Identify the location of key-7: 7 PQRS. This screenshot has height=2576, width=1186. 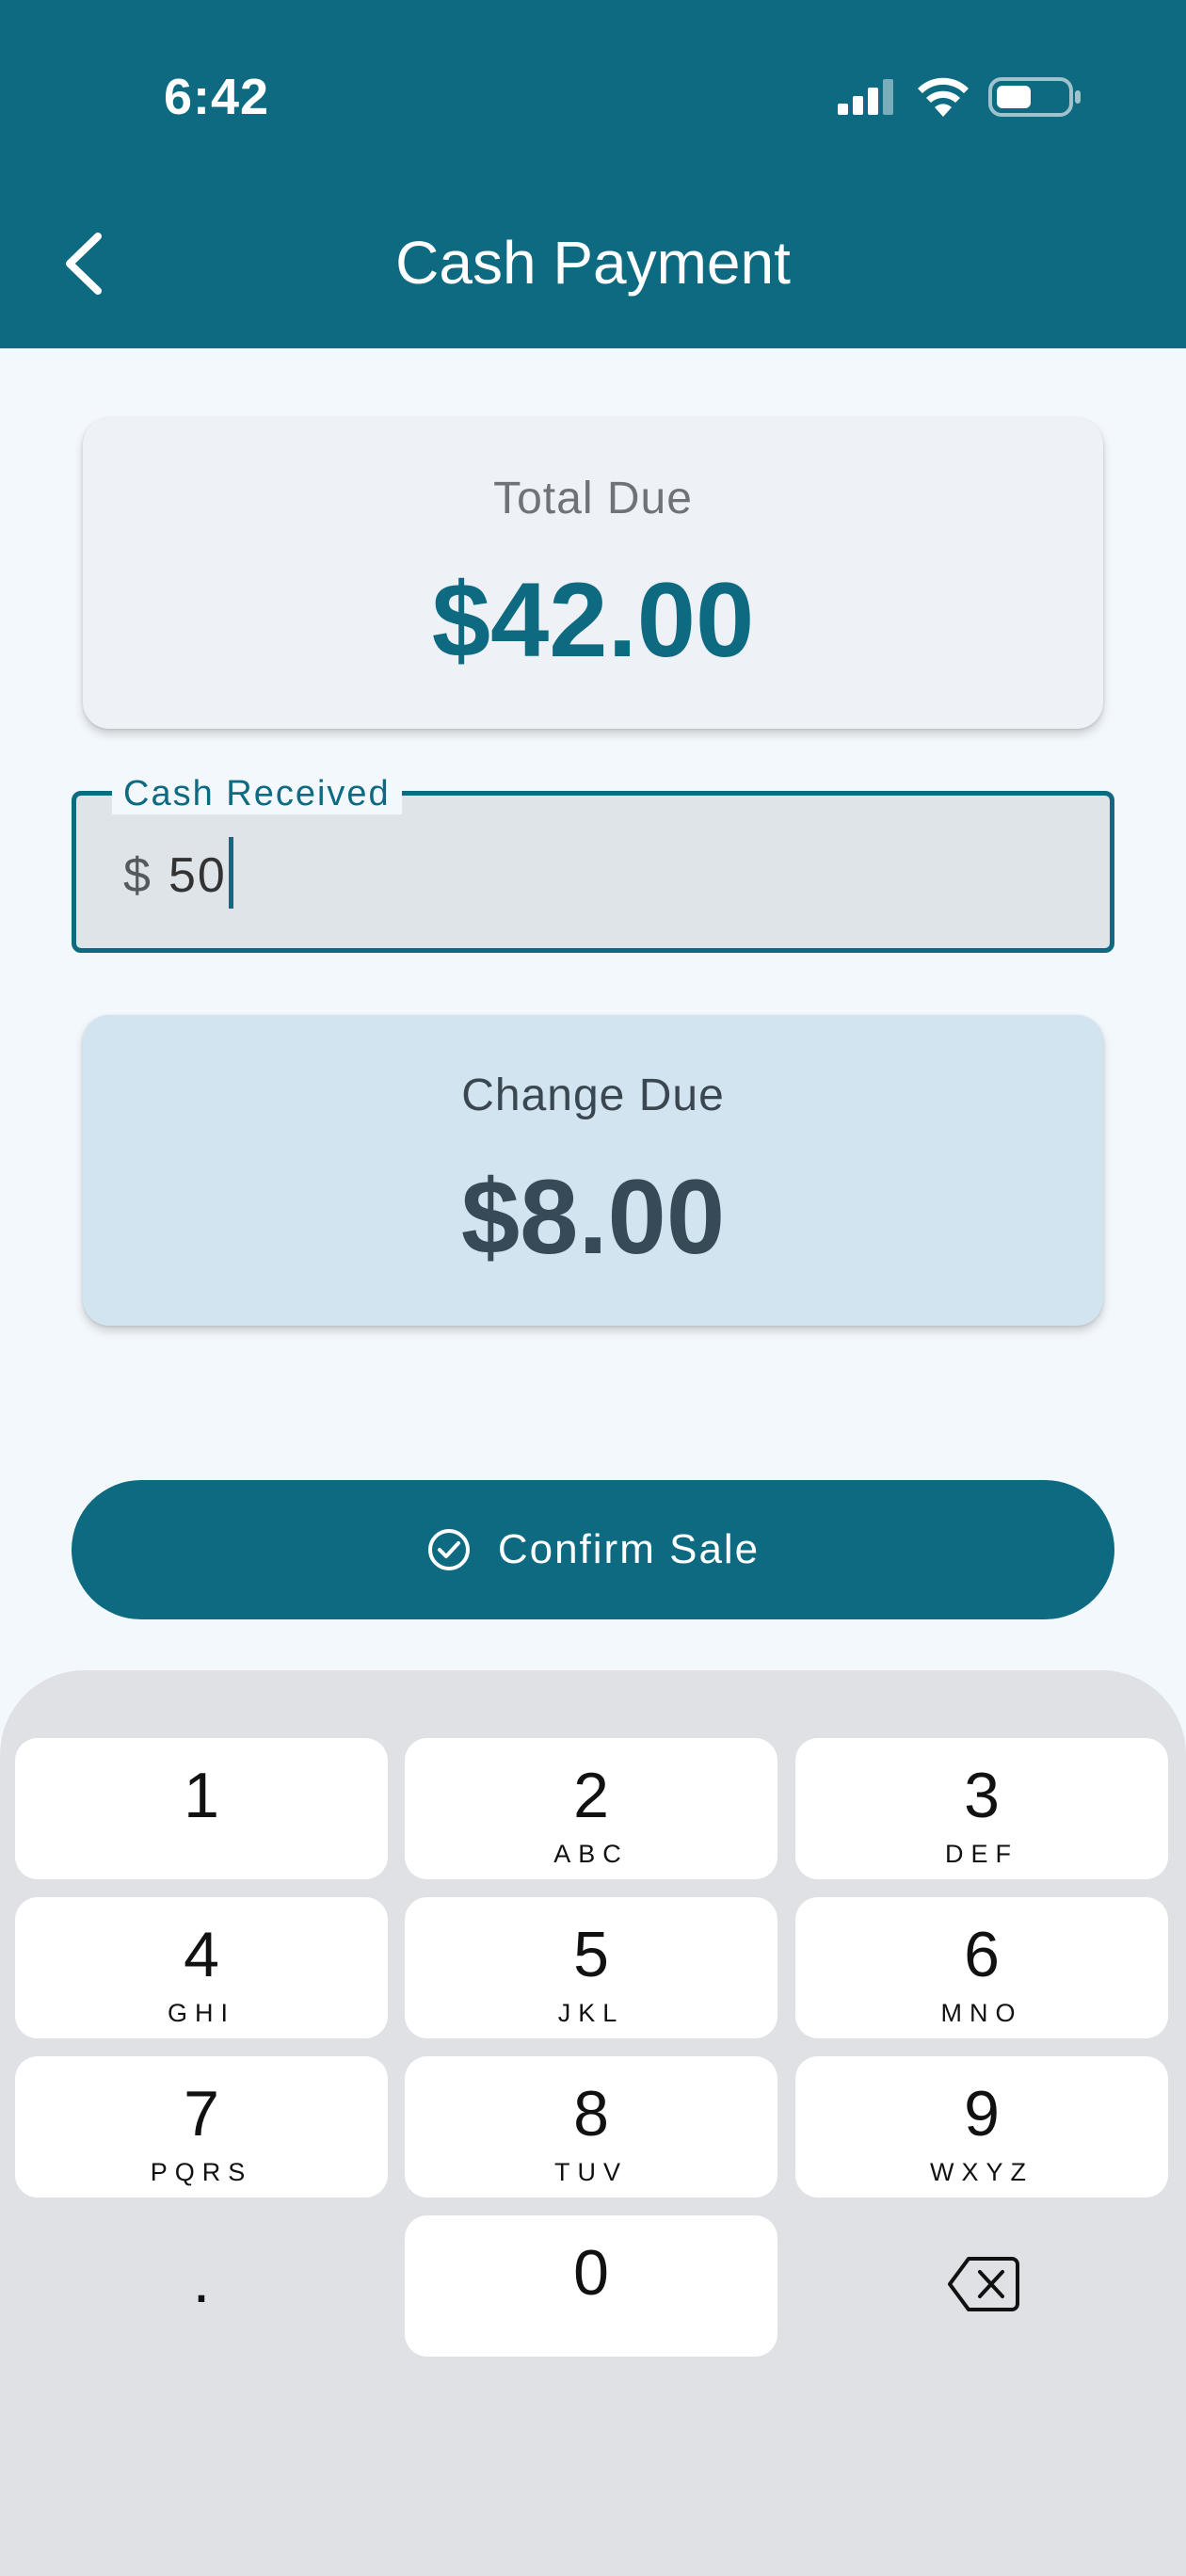
(201, 2127).